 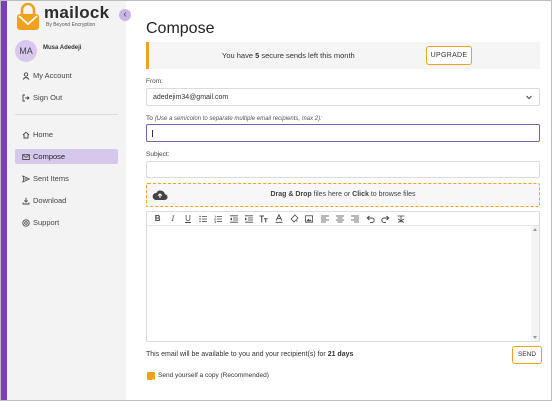 What do you see at coordinates (49, 156) in the screenshot?
I see `sidebar-item-label: Compose` at bounding box center [49, 156].